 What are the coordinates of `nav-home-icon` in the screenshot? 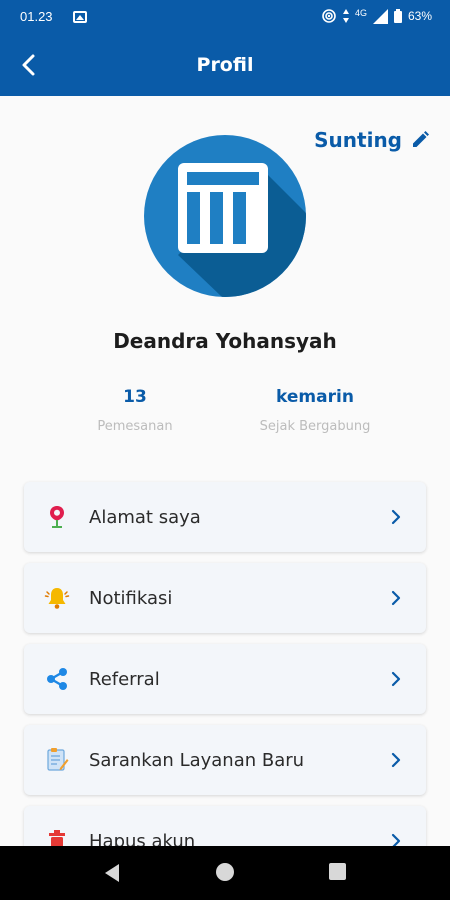 It's located at (225, 872).